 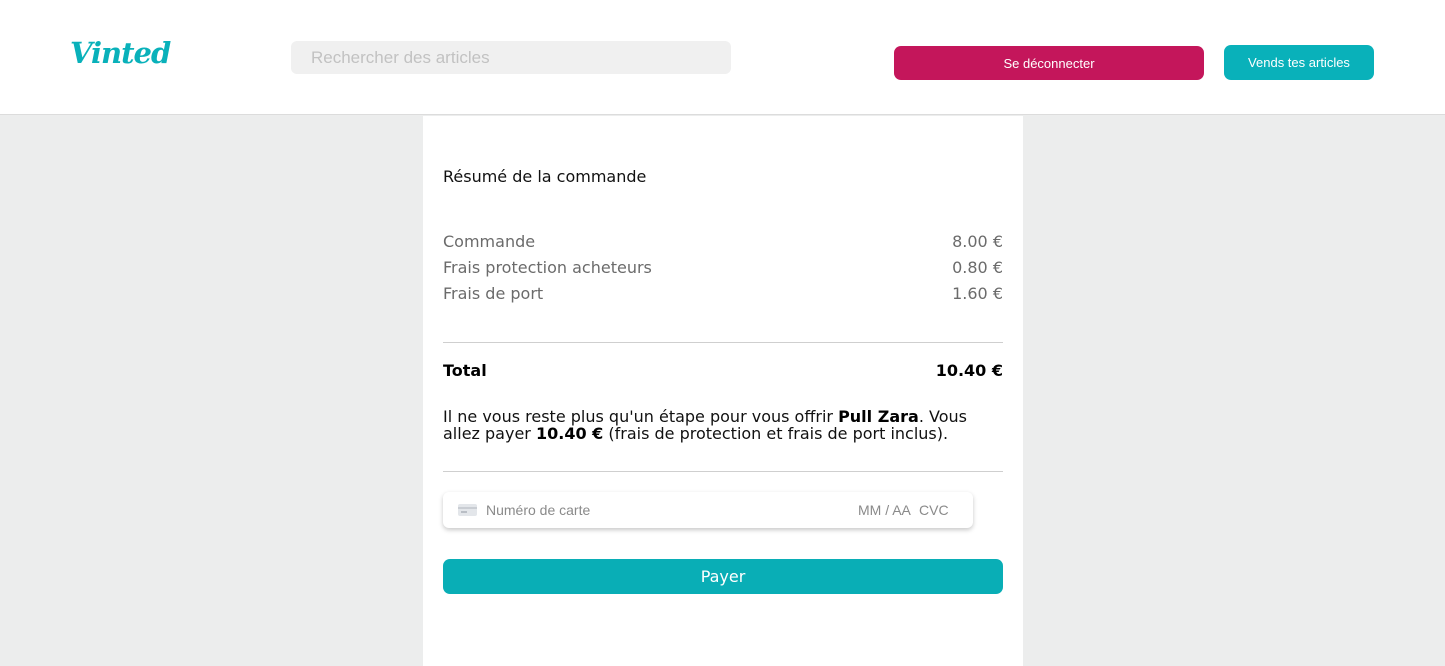 I want to click on vinted-logo: Vinted, so click(x=120, y=53).